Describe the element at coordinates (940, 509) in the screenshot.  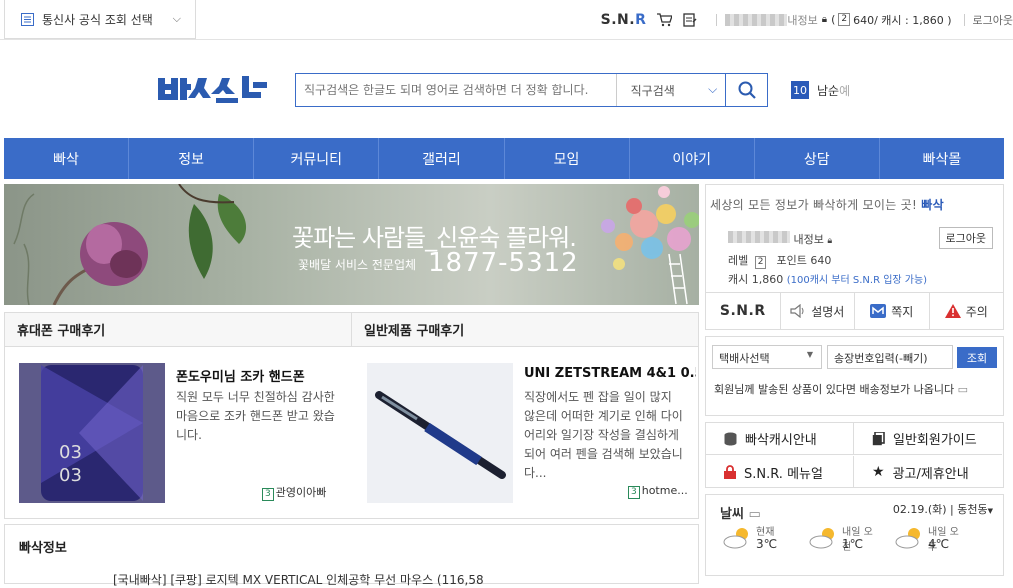
I see `weather-date-text: 02.19.(화) | 동천동` at that location.